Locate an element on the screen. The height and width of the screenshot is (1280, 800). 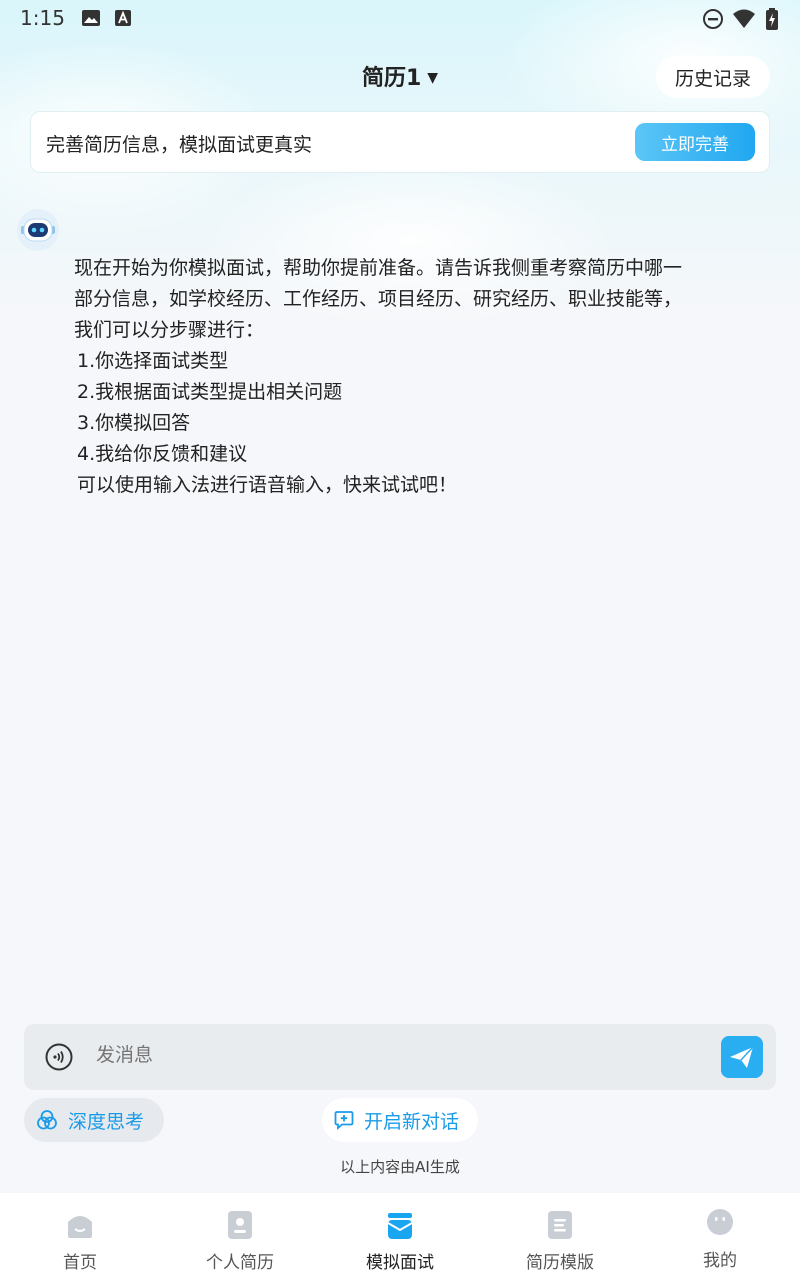
banner-text: 完善简历信息，模拟面试更真实 is located at coordinates (179, 145).